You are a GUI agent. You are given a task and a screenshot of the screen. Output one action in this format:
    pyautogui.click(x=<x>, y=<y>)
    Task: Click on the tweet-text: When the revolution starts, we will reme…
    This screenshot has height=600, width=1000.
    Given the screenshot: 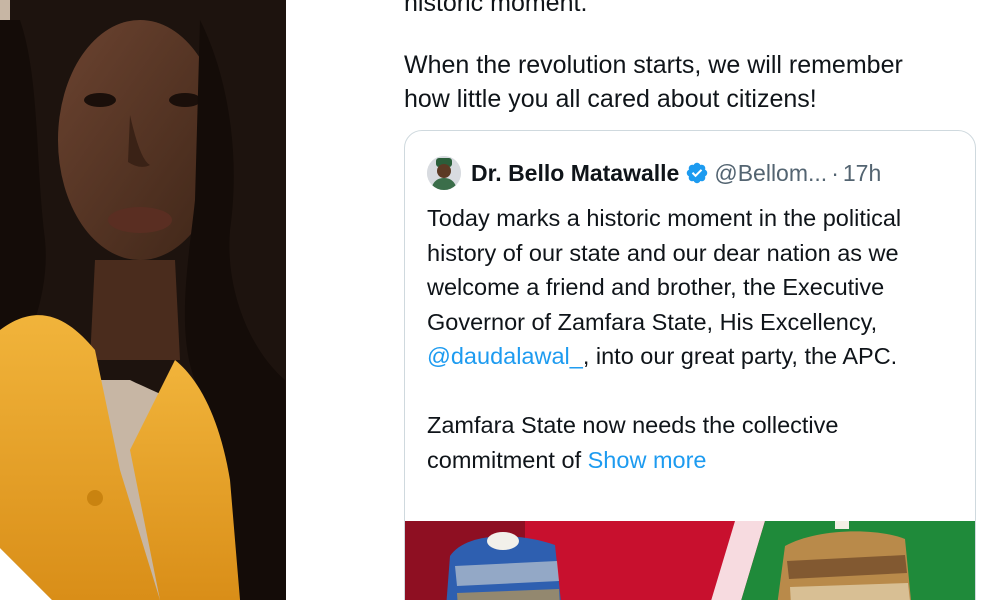 What is the action you would take?
    pyautogui.click(x=653, y=82)
    